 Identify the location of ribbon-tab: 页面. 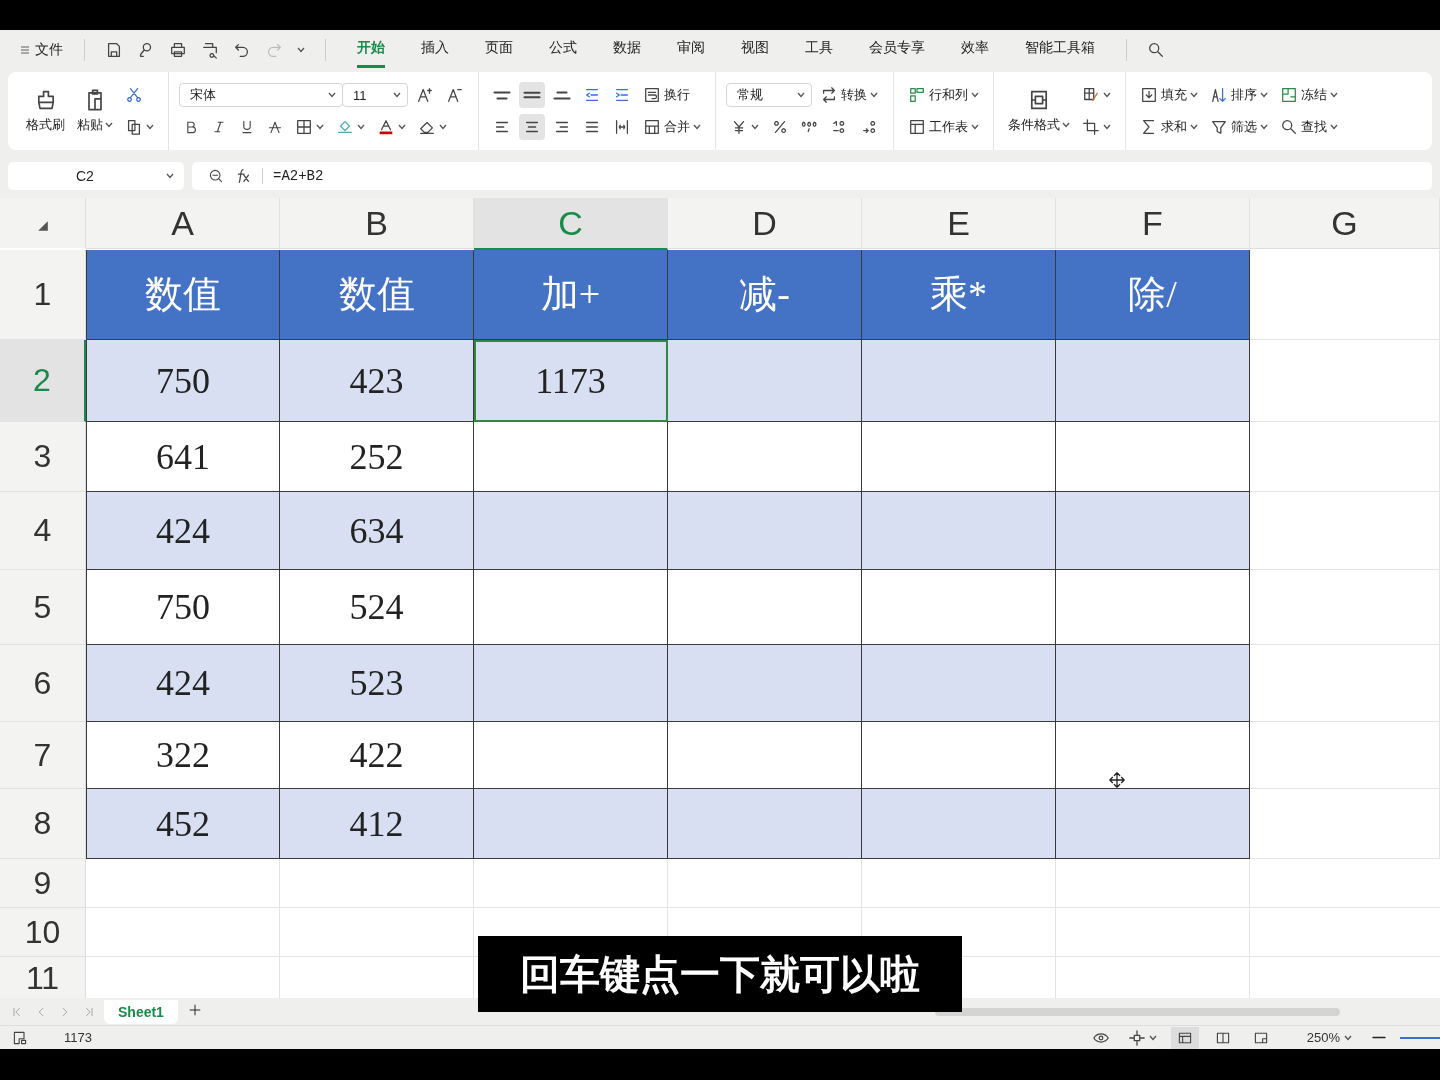
(499, 50).